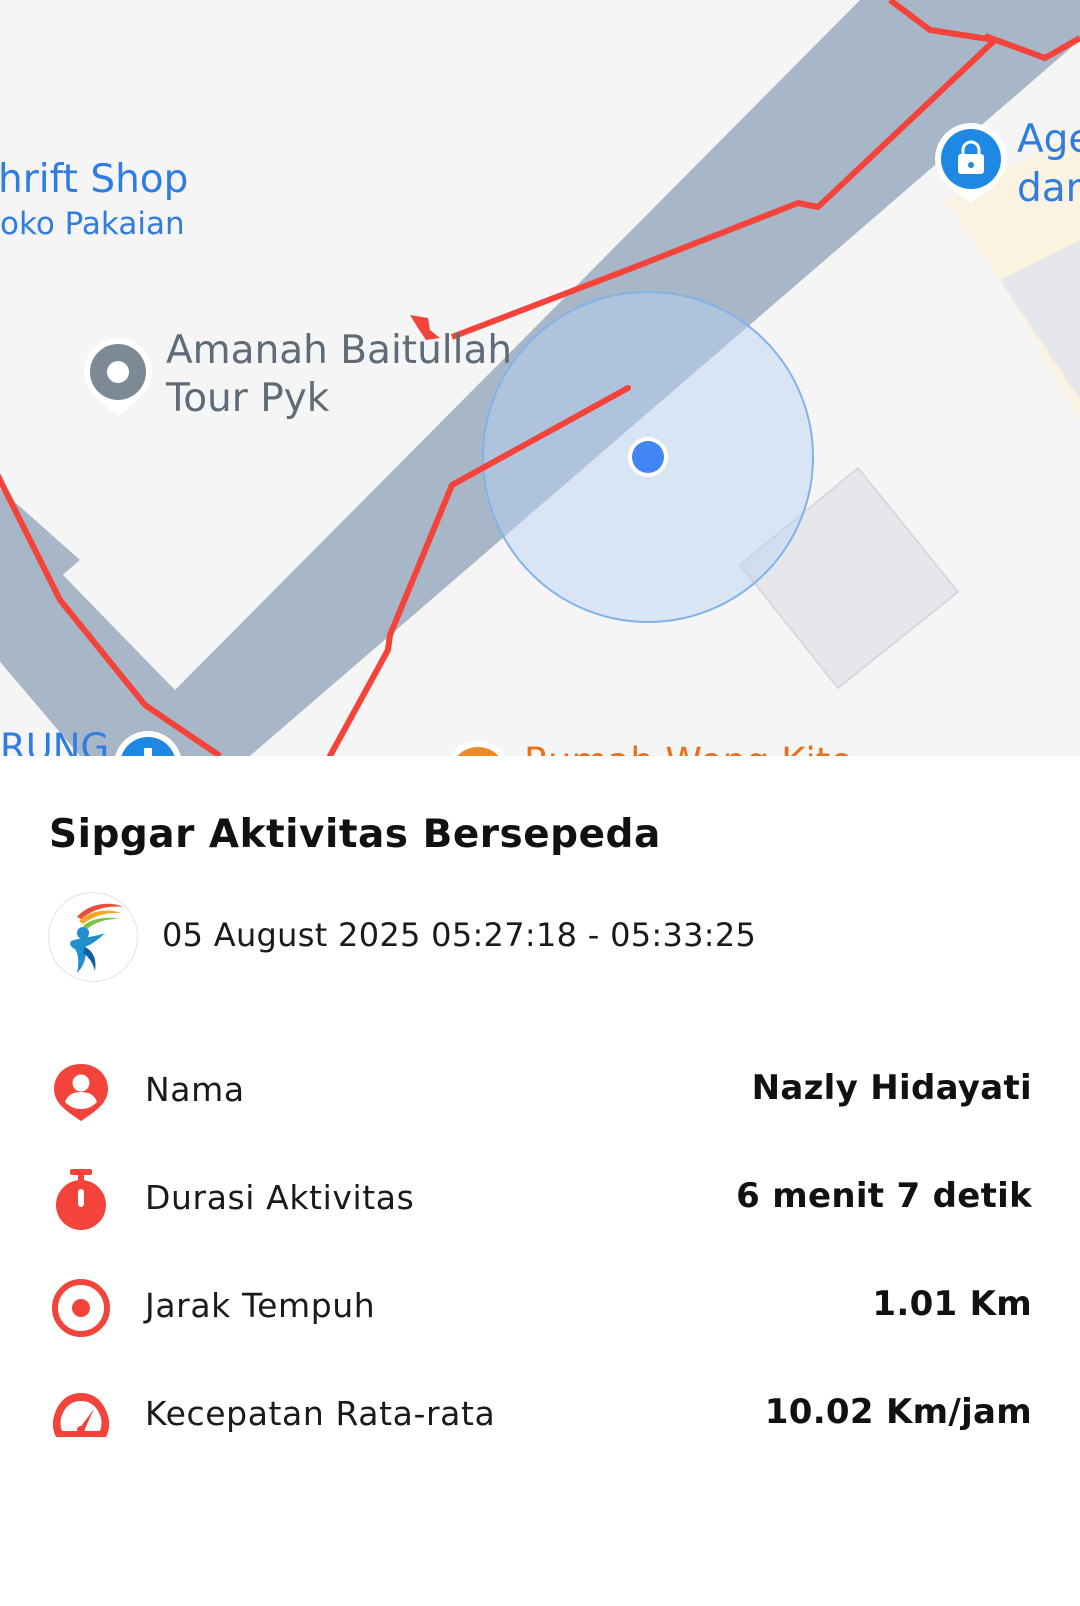 The width and height of the screenshot is (1080, 1606). I want to click on stat-value-speed: 10.02 Km/jam, so click(898, 1412).